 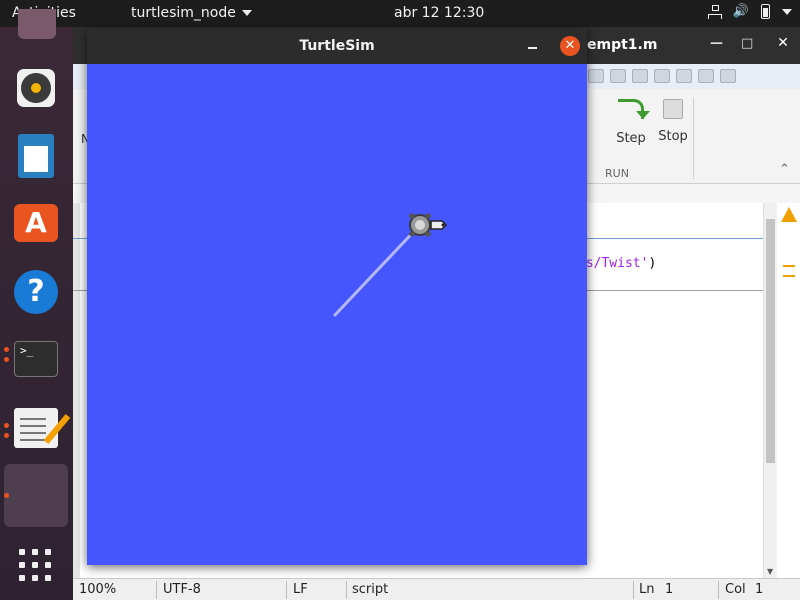 I want to click on turtle-canvas-svg, so click(x=390, y=265).